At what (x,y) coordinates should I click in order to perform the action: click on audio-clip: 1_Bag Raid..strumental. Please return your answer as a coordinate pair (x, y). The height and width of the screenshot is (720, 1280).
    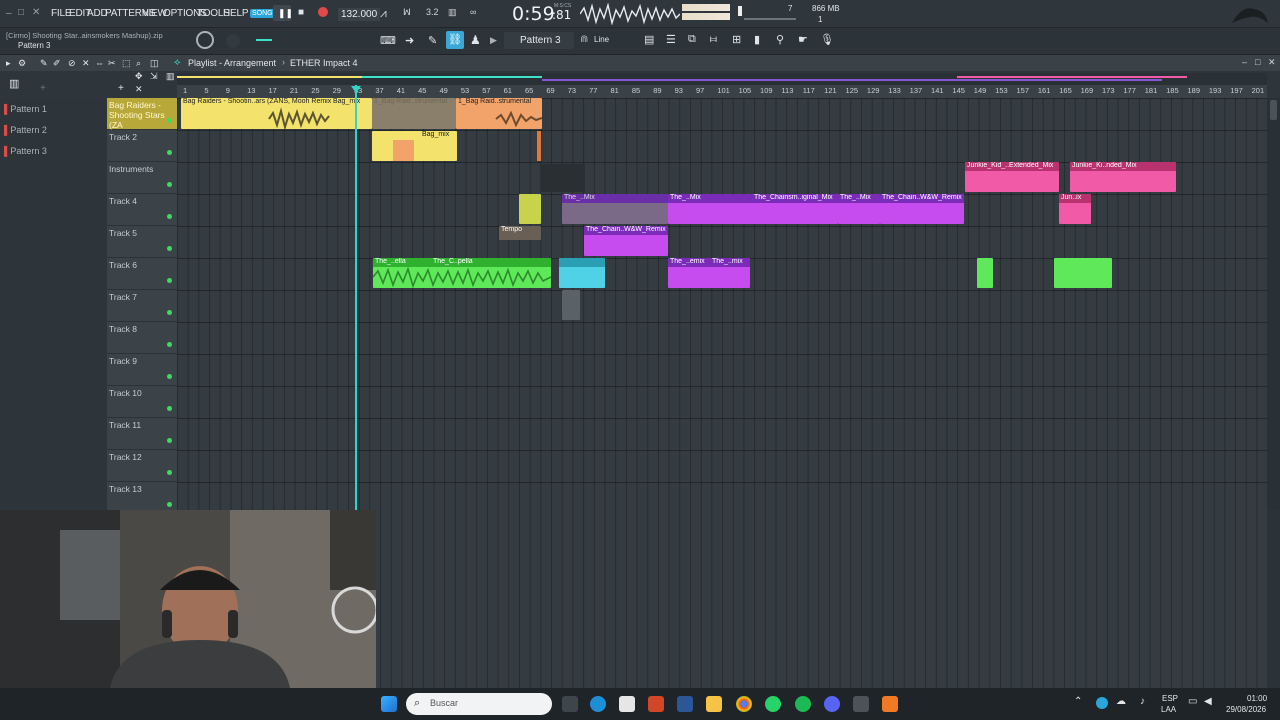
    Looking at the image, I should click on (499, 113).